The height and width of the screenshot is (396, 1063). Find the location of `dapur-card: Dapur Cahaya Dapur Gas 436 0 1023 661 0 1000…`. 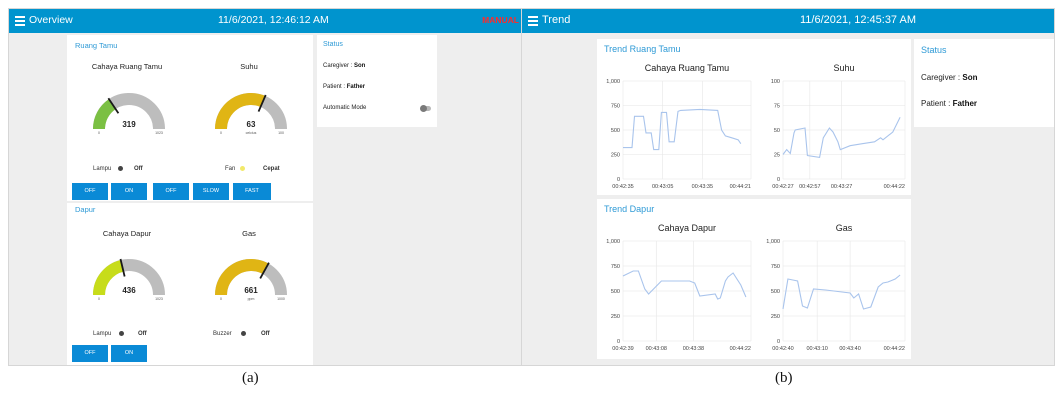

dapur-card: Dapur Cahaya Dapur Gas 436 0 1023 661 0 1000… is located at coordinates (190, 284).